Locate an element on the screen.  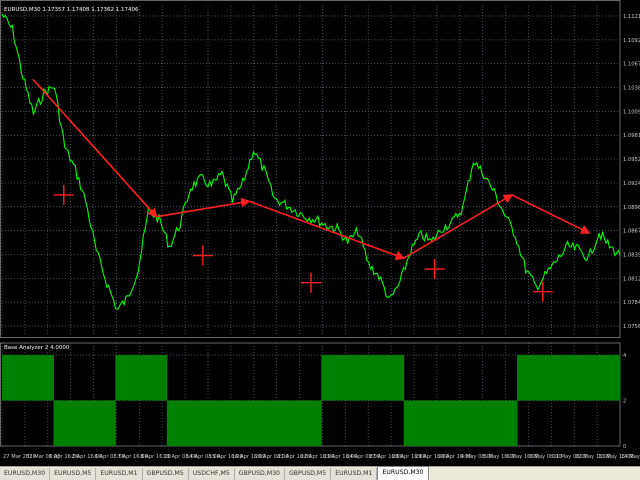
indicator-tick-label: 0 is located at coordinates (624, 447).